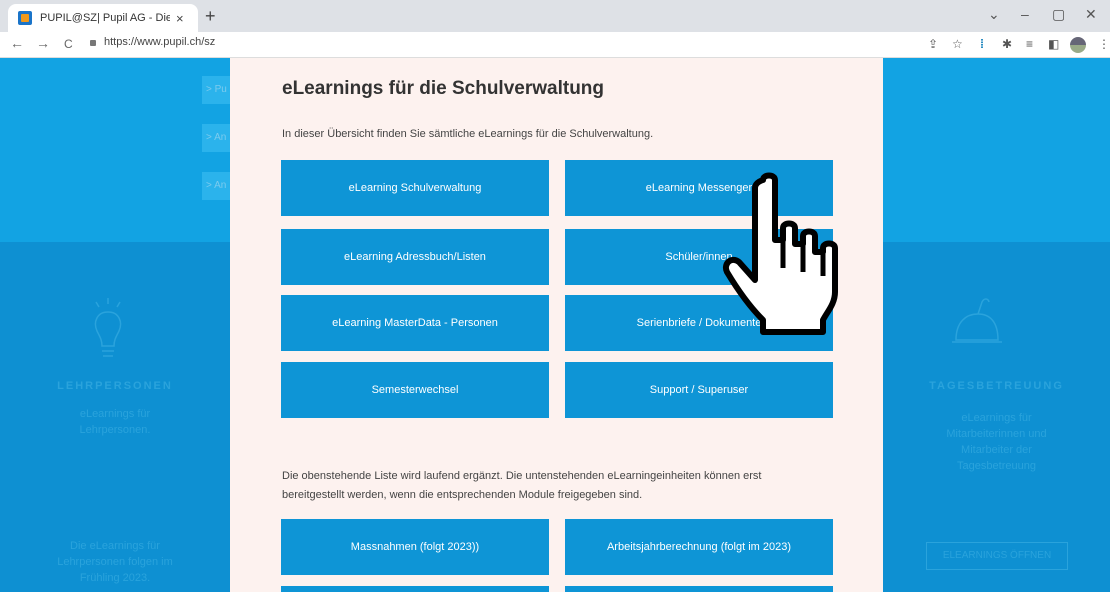  Describe the element at coordinates (115, 386) in the screenshot. I see `left-heading: LEHRPERSONEN` at that location.